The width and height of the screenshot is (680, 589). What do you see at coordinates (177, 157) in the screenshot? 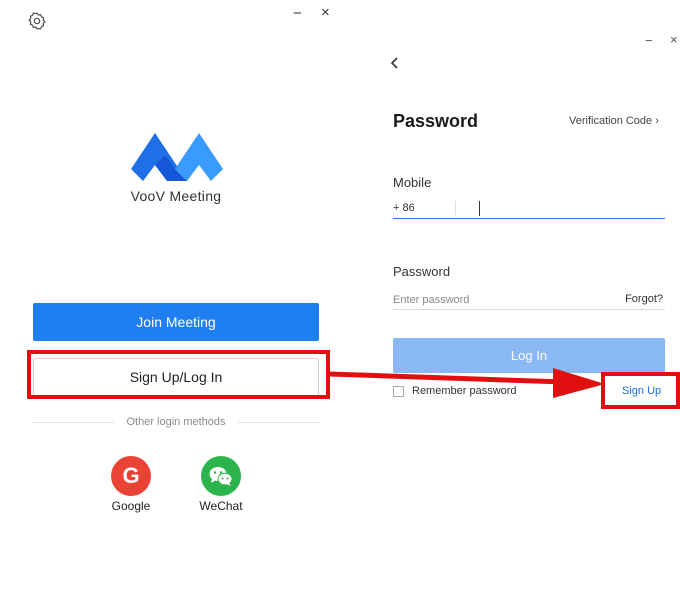
I see `voov-logo` at bounding box center [177, 157].